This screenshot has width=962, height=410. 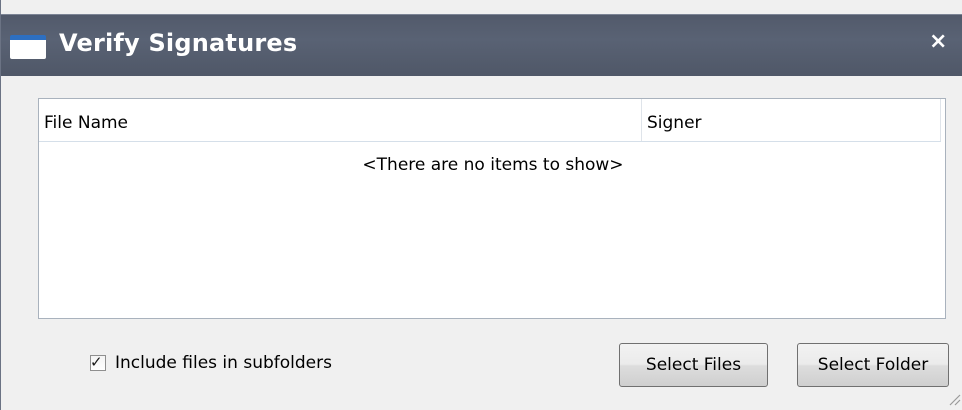 I want to click on column-header-signer: Signer, so click(x=791, y=120).